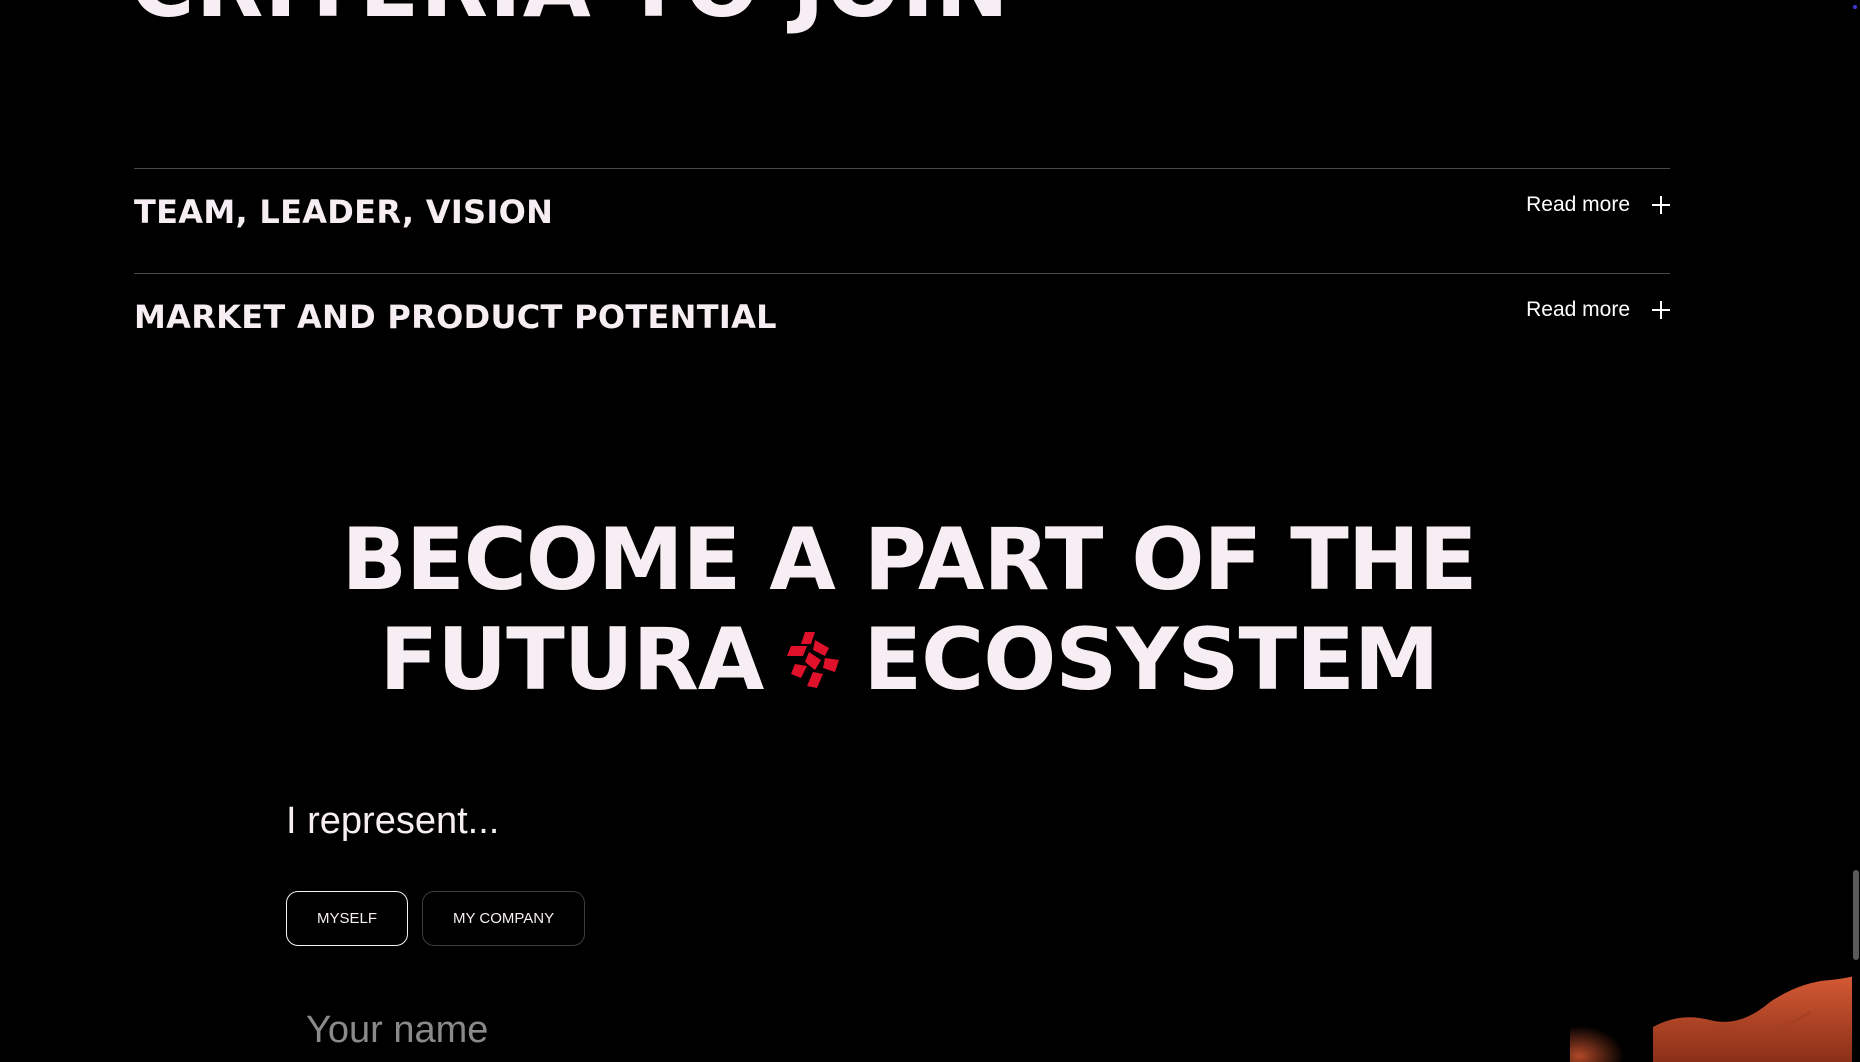 This screenshot has width=1860, height=1062. I want to click on accordion-title: TEAM, LEADER, VISION, so click(344, 212).